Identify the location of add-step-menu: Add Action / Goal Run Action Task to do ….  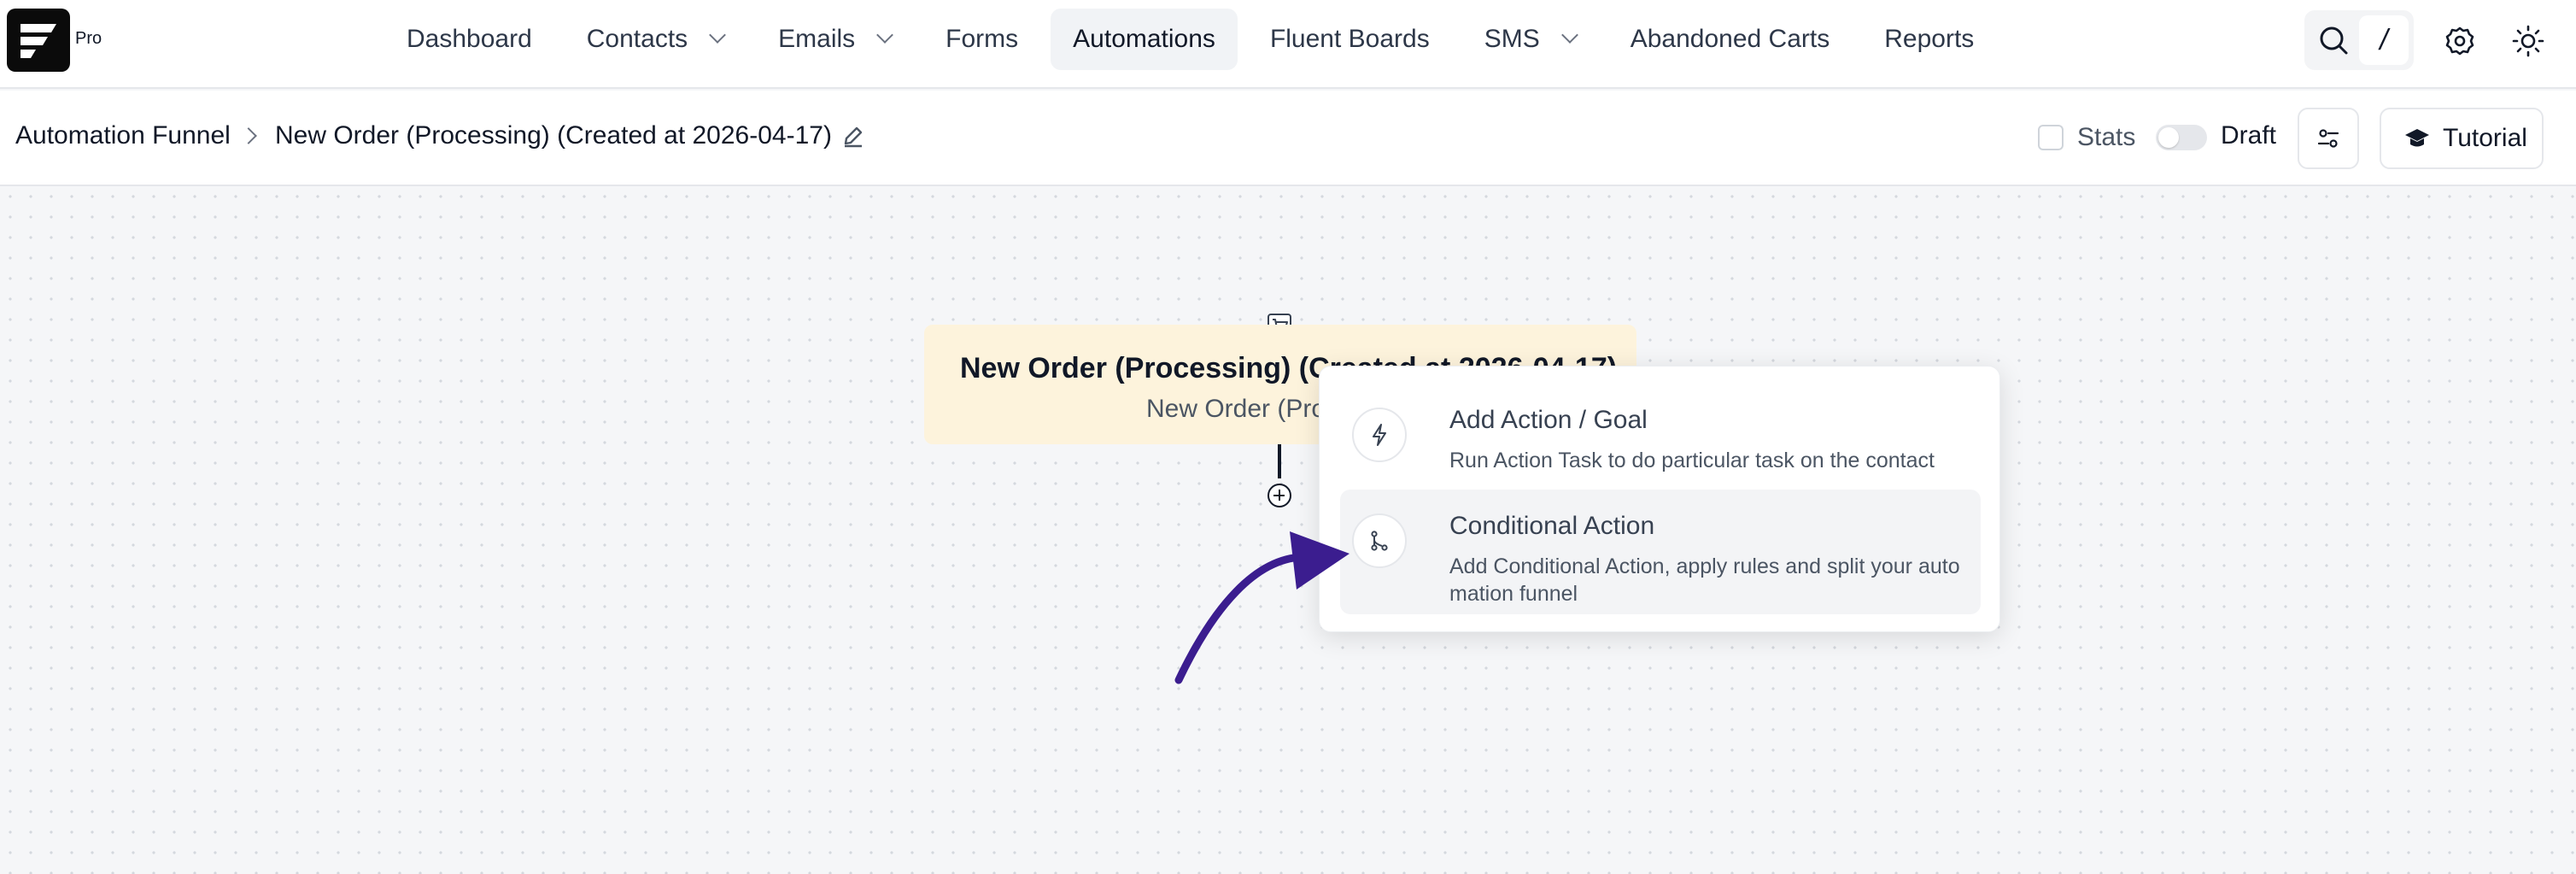
(1659, 499).